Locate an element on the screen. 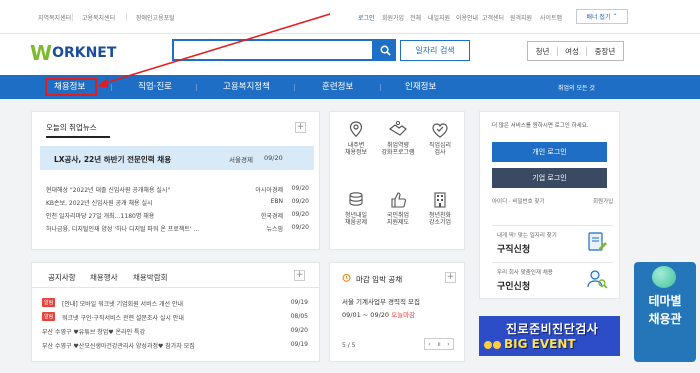 This screenshot has height=373, width=700. search-icon is located at coordinates (385, 50).